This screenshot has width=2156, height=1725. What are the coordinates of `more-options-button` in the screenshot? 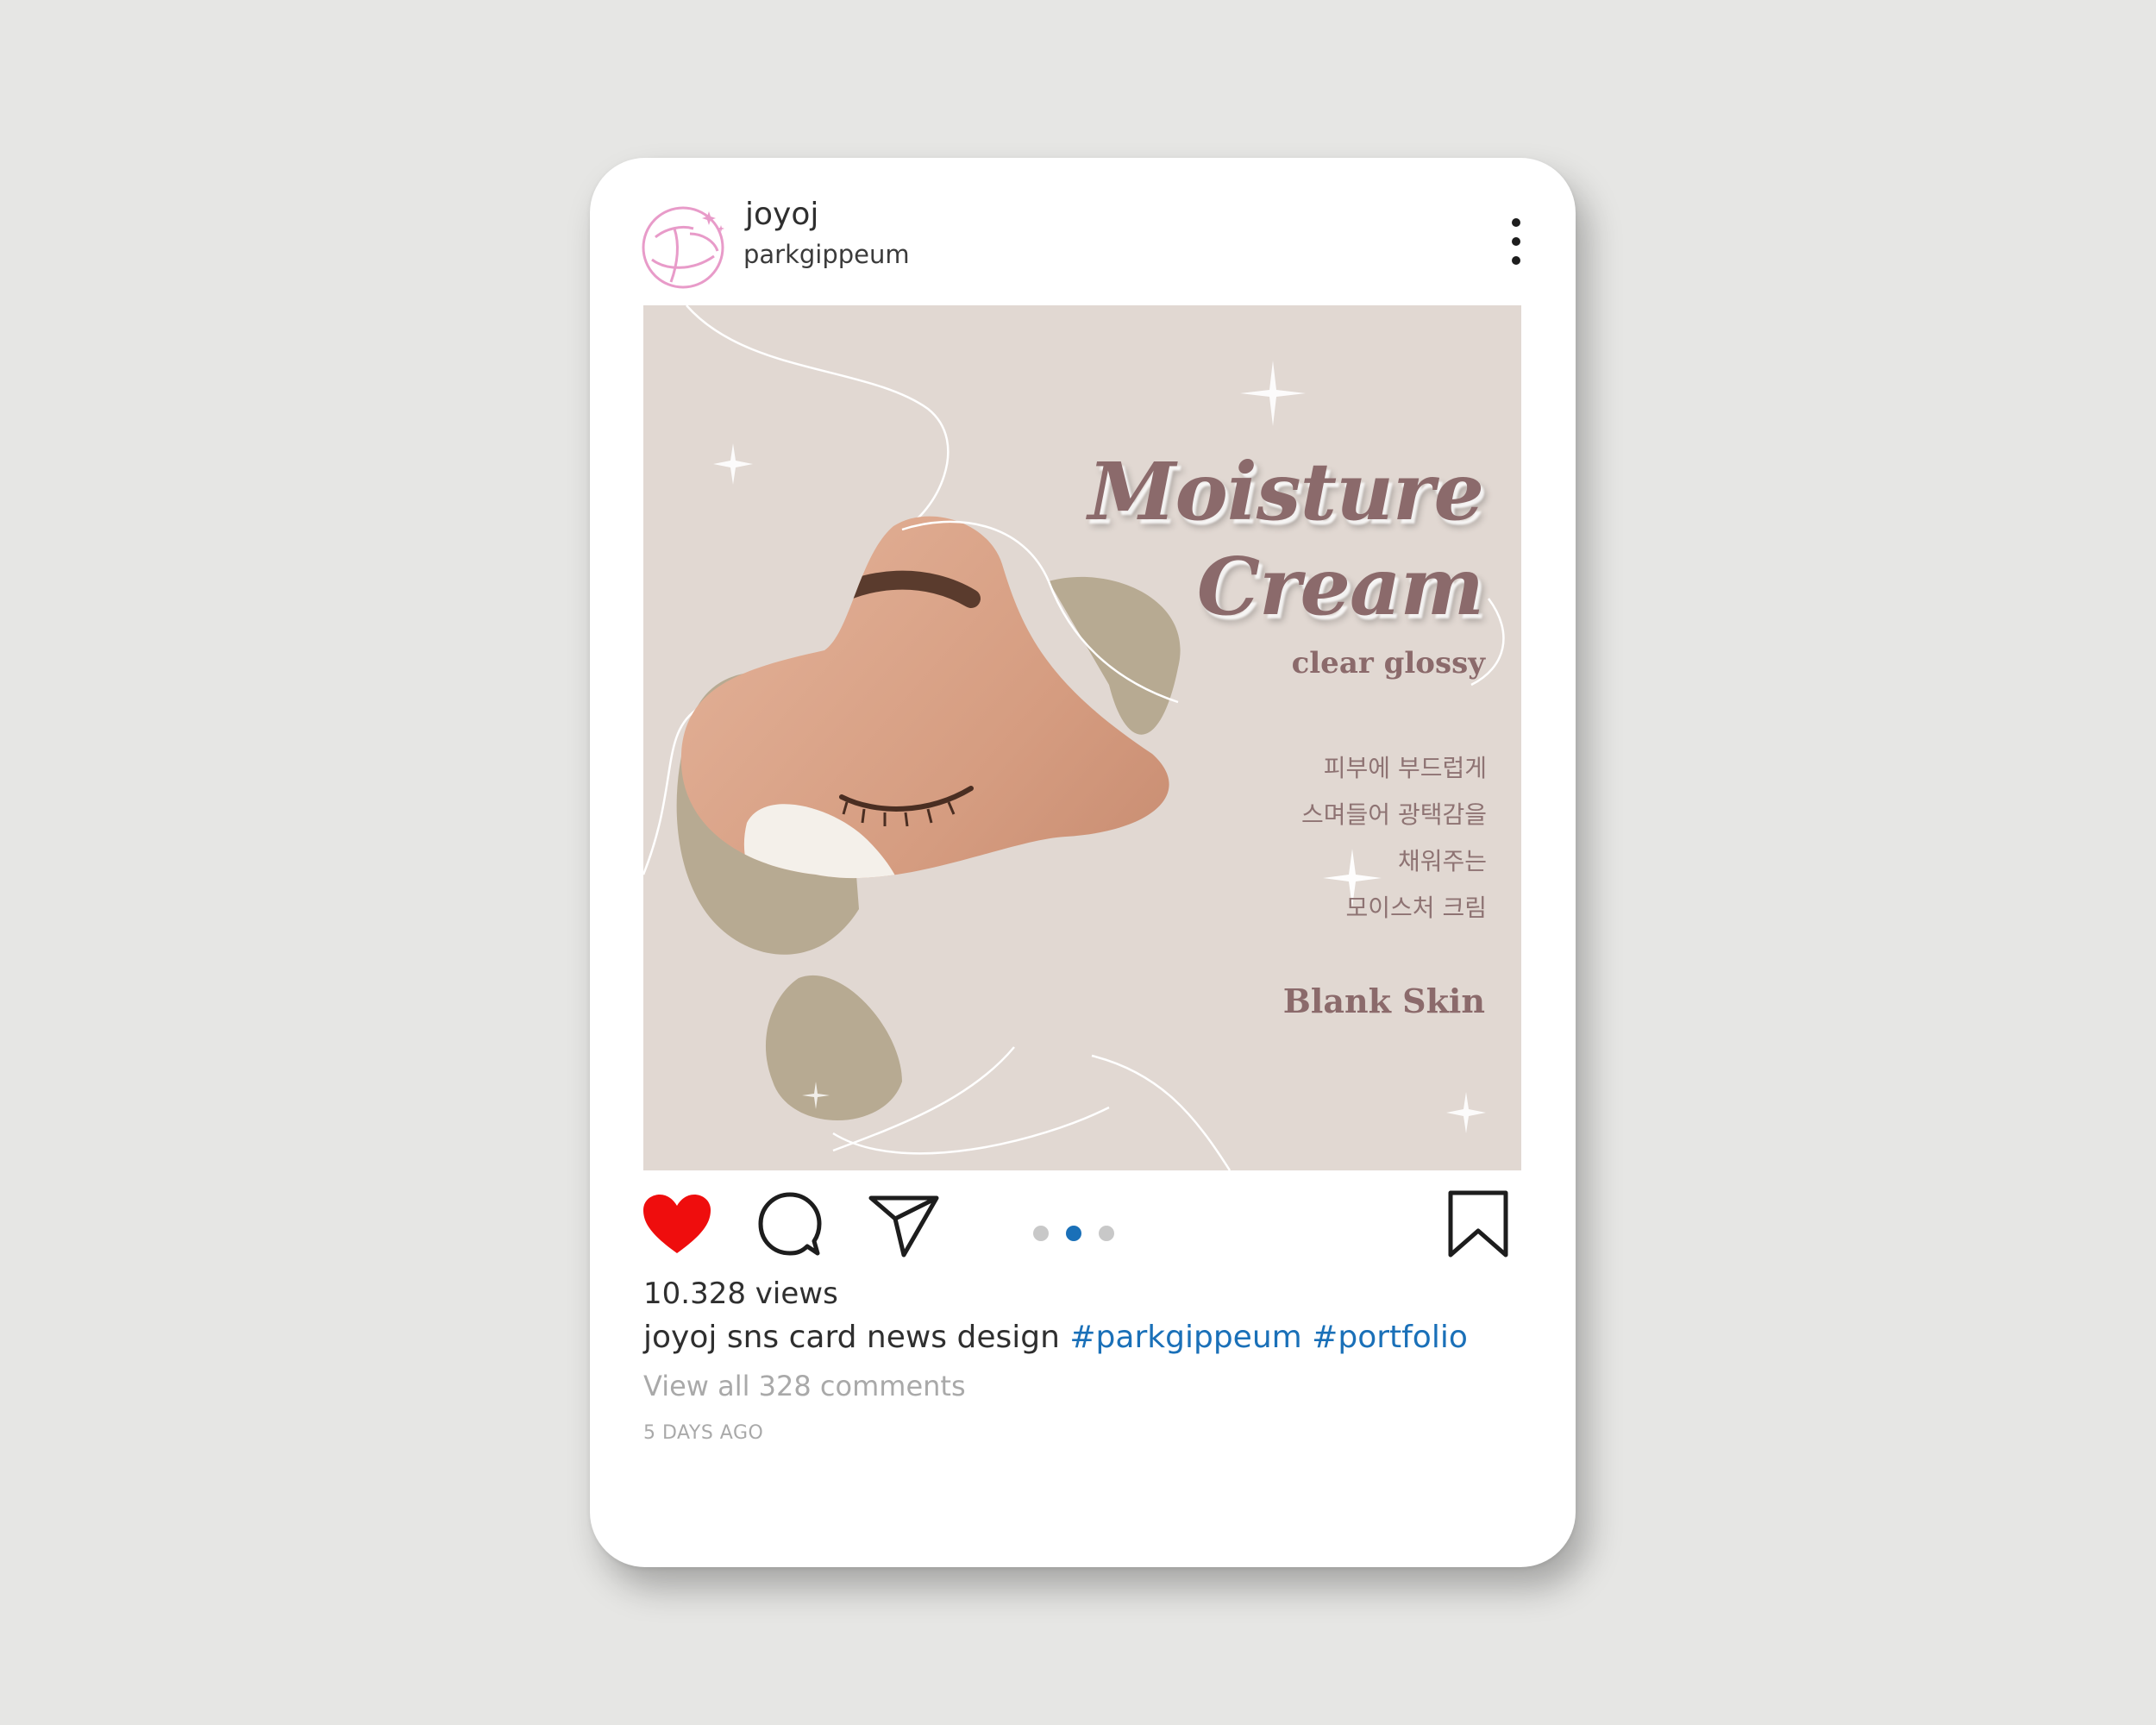 It's located at (1516, 241).